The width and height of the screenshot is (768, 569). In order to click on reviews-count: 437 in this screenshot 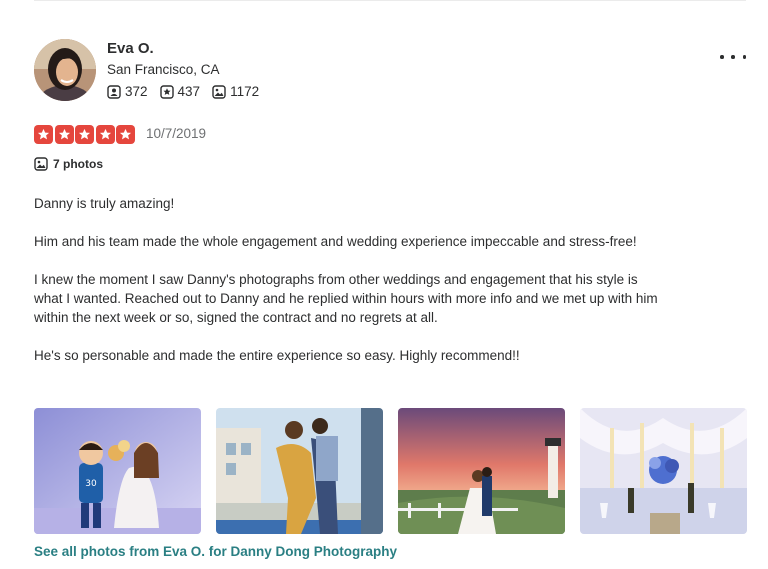, I will do `click(180, 91)`.